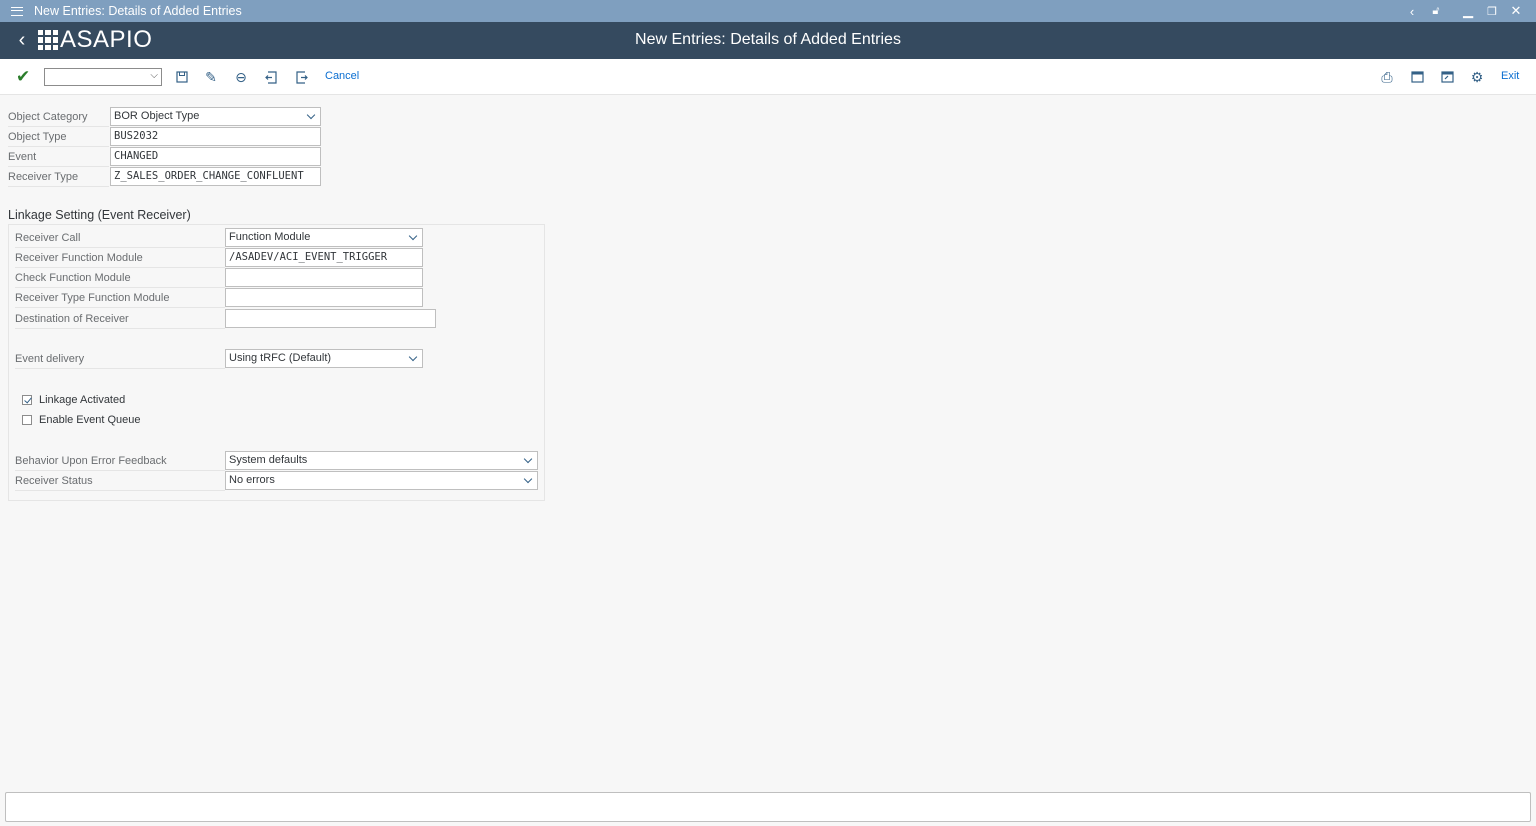 Image resolution: width=1536 pixels, height=826 pixels. What do you see at coordinates (58, 137) in the screenshot?
I see `object-type-label: Object Type` at bounding box center [58, 137].